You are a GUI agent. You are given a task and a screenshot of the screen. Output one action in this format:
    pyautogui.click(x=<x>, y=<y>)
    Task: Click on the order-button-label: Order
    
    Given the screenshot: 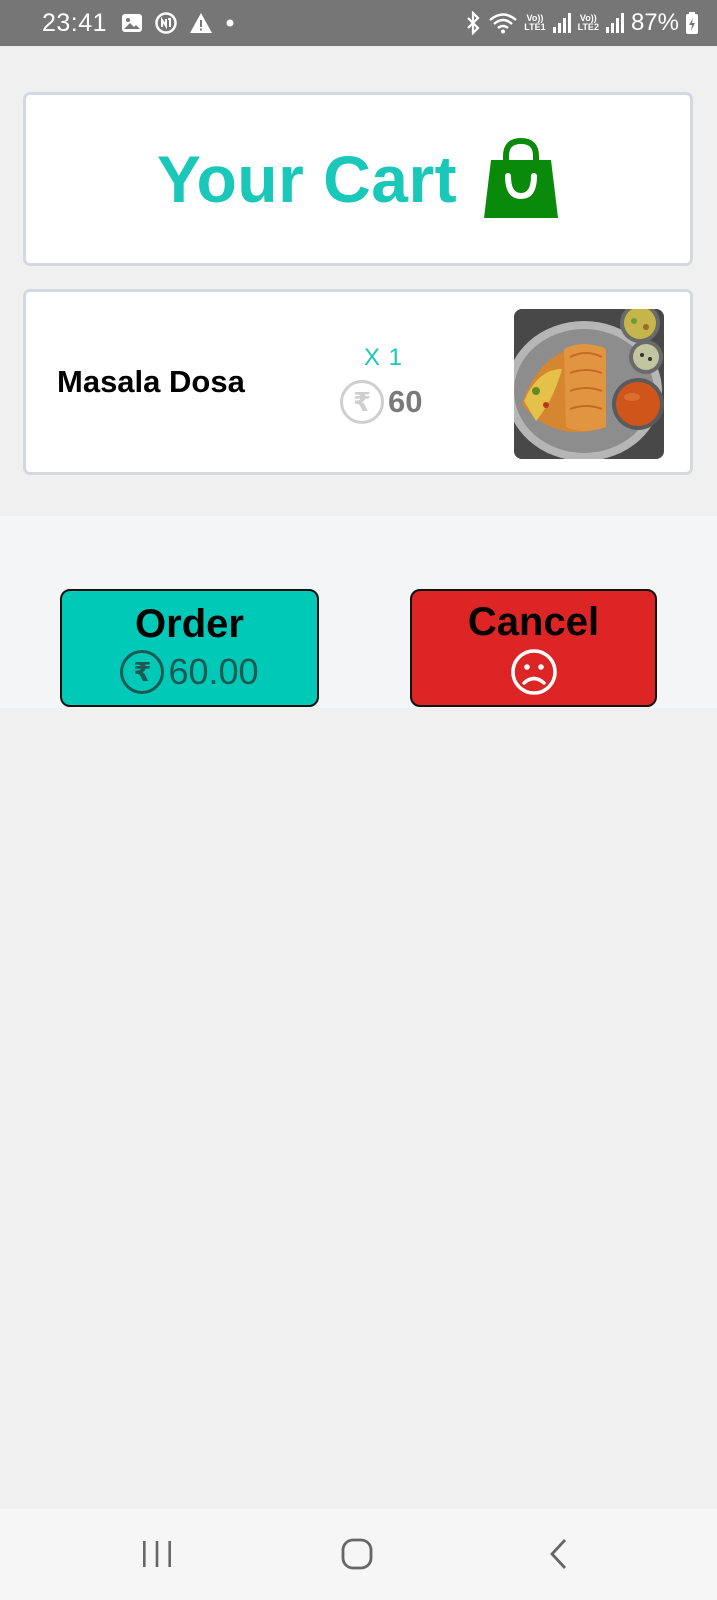 What is the action you would take?
    pyautogui.click(x=189, y=624)
    